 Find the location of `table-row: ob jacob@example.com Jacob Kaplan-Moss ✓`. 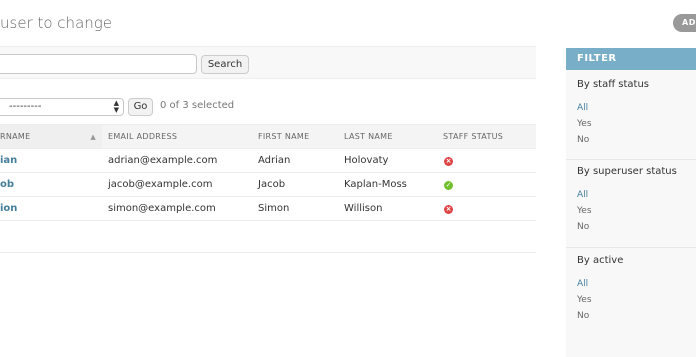

table-row: ob jacob@example.com Jacob Kaplan-Moss ✓ is located at coordinates (268, 184).